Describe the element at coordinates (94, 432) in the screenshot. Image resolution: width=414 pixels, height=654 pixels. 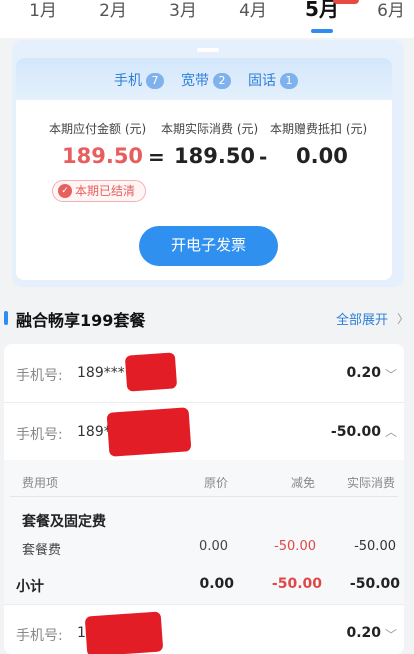
I see `phone-number: 189*` at that location.